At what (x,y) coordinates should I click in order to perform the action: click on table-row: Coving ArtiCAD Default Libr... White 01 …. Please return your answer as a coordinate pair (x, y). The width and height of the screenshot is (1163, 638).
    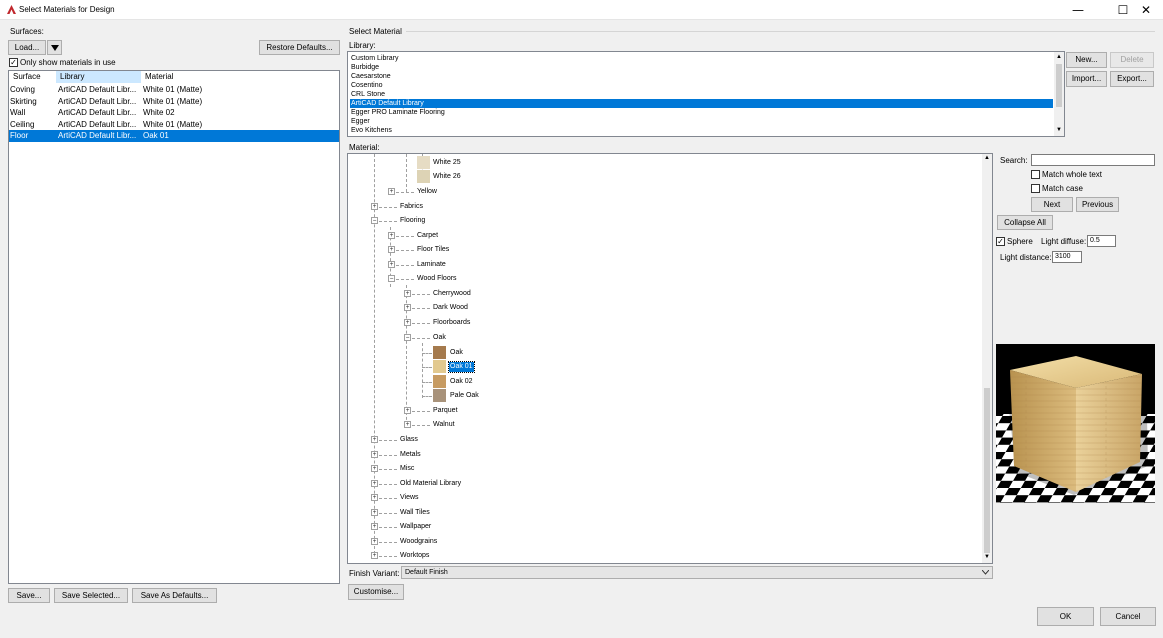
    Looking at the image, I should click on (174, 90).